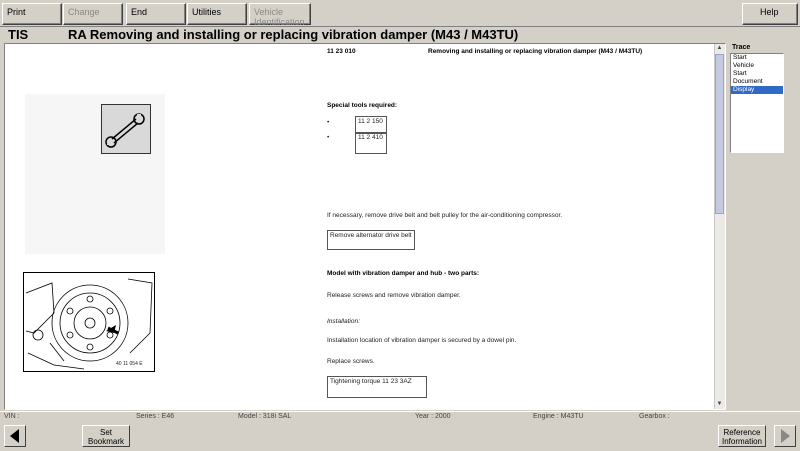 This screenshot has height=451, width=800. Describe the element at coordinates (12, 416) in the screenshot. I see `status-vin: VIN :` at that location.